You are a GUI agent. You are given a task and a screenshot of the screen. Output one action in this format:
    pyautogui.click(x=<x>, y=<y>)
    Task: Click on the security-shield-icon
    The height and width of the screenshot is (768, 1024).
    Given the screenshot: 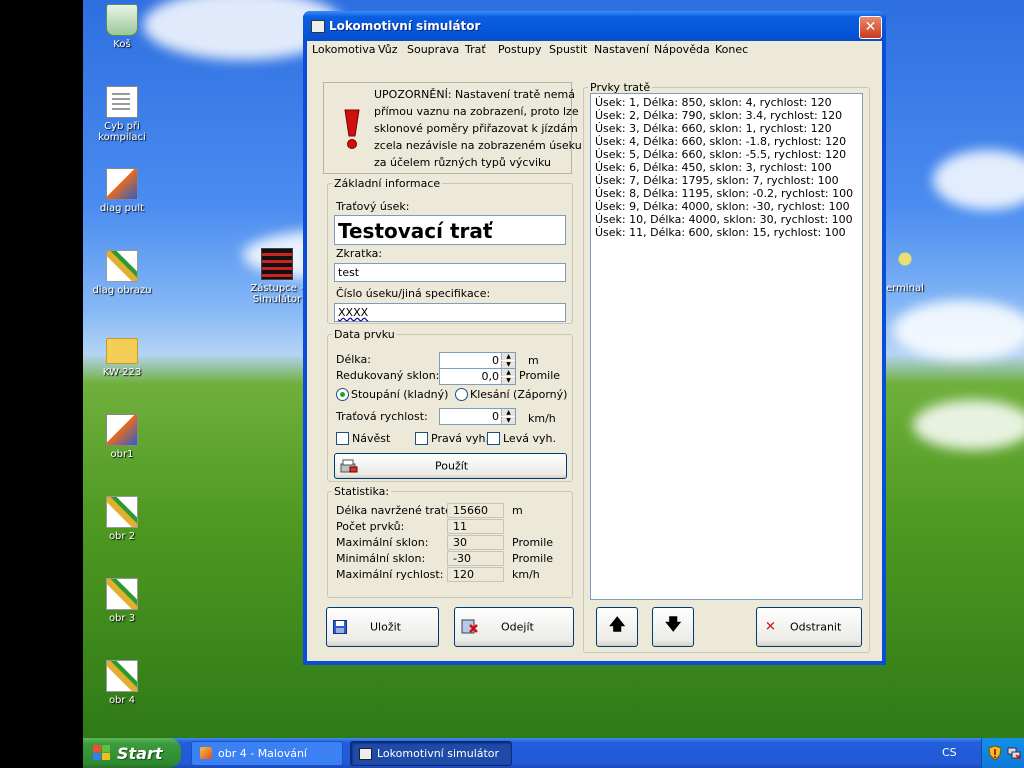 What is the action you would take?
    pyautogui.click(x=995, y=753)
    